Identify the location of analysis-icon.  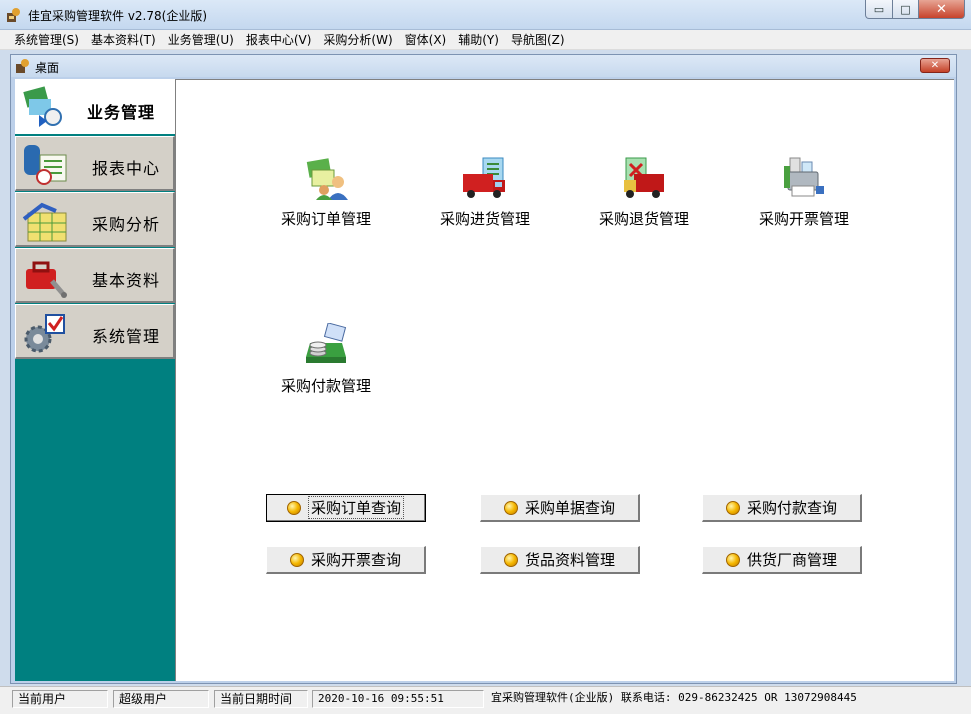
(44, 222).